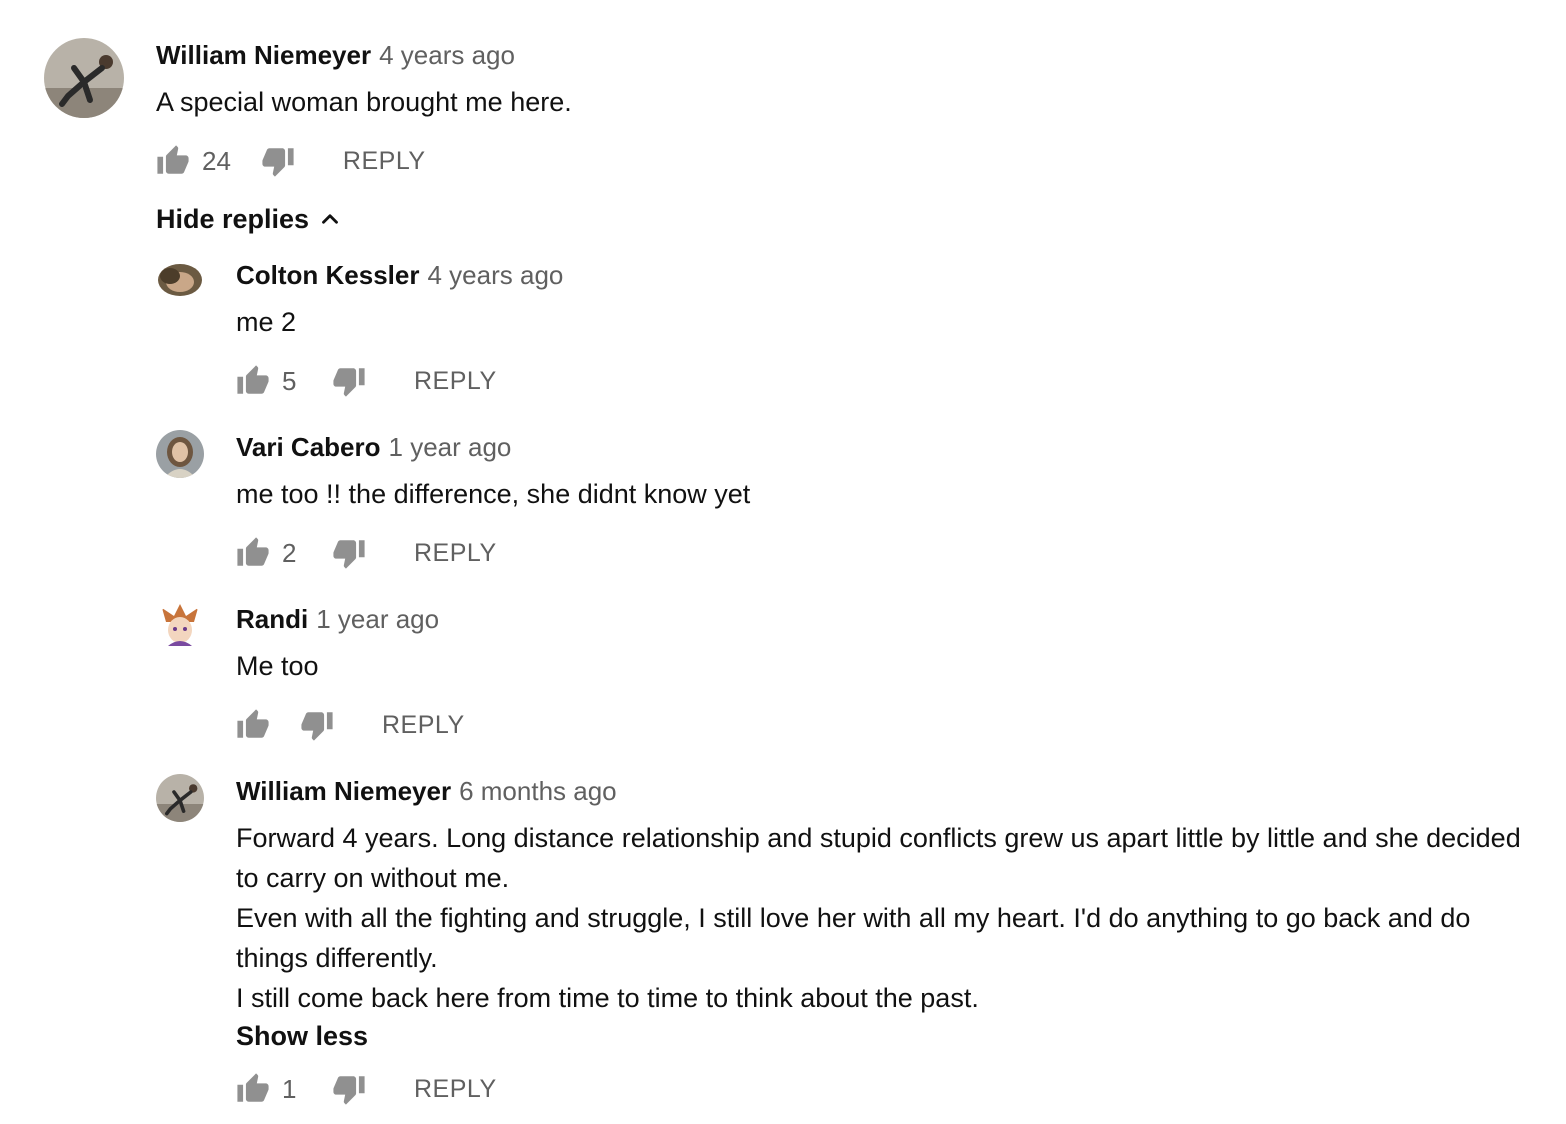 Image resolution: width=1566 pixels, height=1124 pixels. Describe the element at coordinates (364, 102) in the screenshot. I see `comment-text: A special woman brought me here.` at that location.